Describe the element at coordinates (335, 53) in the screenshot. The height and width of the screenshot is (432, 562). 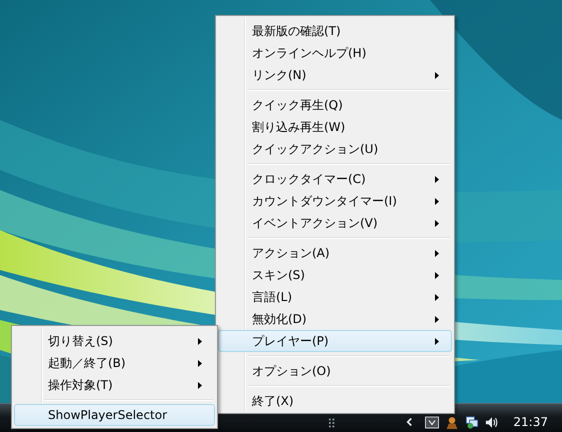
I see `menu-item: オンラインヘルプ(H)` at that location.